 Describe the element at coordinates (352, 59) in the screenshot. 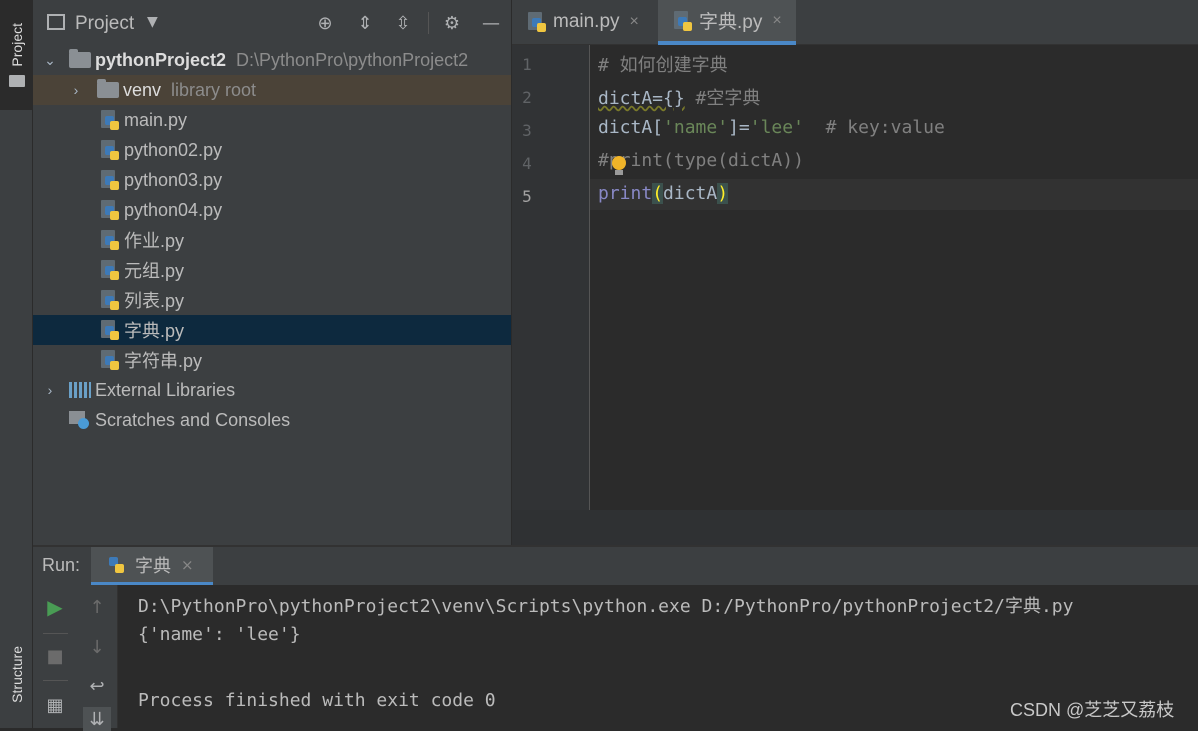

I see `tree-item-path: D:\PythonPro\pythonProject2` at that location.